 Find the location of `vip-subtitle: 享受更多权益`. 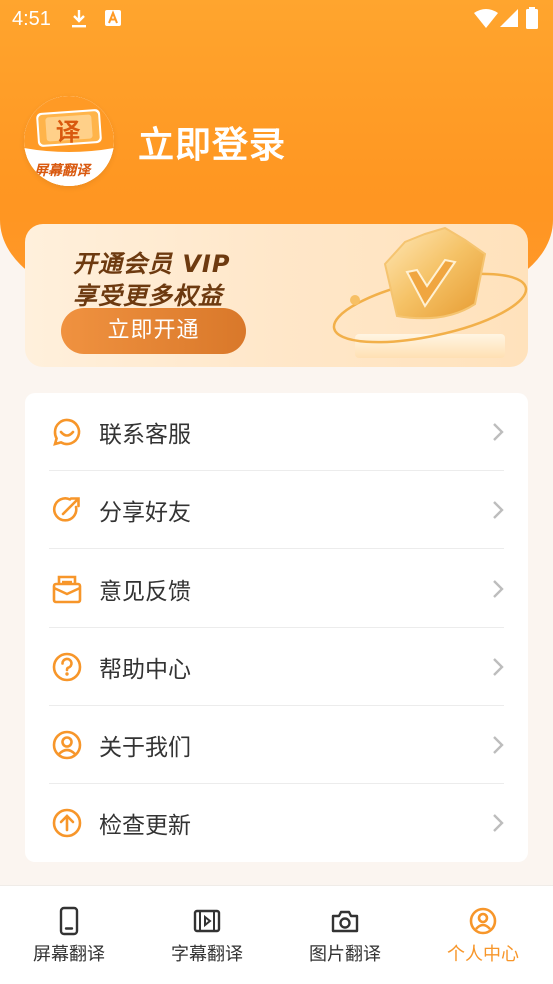

vip-subtitle: 享受更多权益 is located at coordinates (148, 296).